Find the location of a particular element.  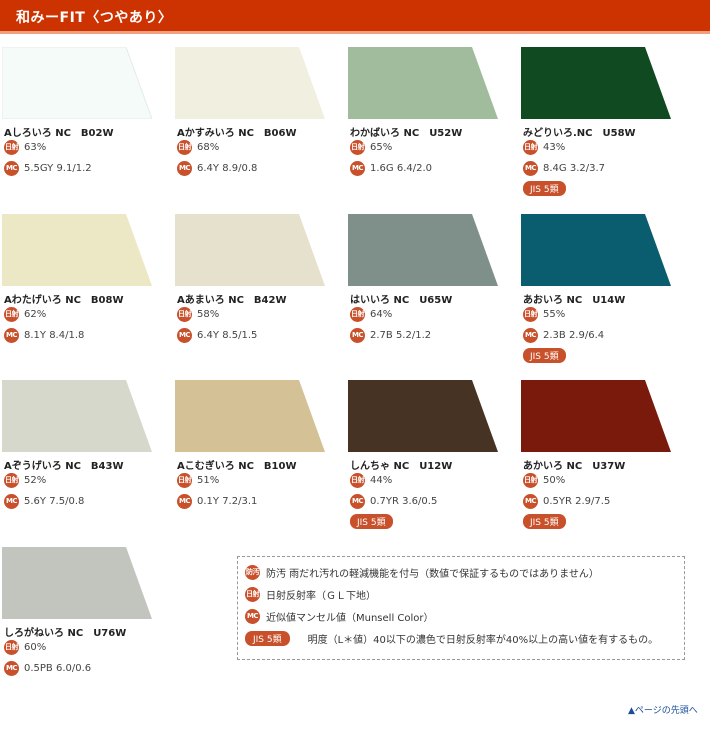

reflectance-line: 日射 52% is located at coordinates (25, 480).